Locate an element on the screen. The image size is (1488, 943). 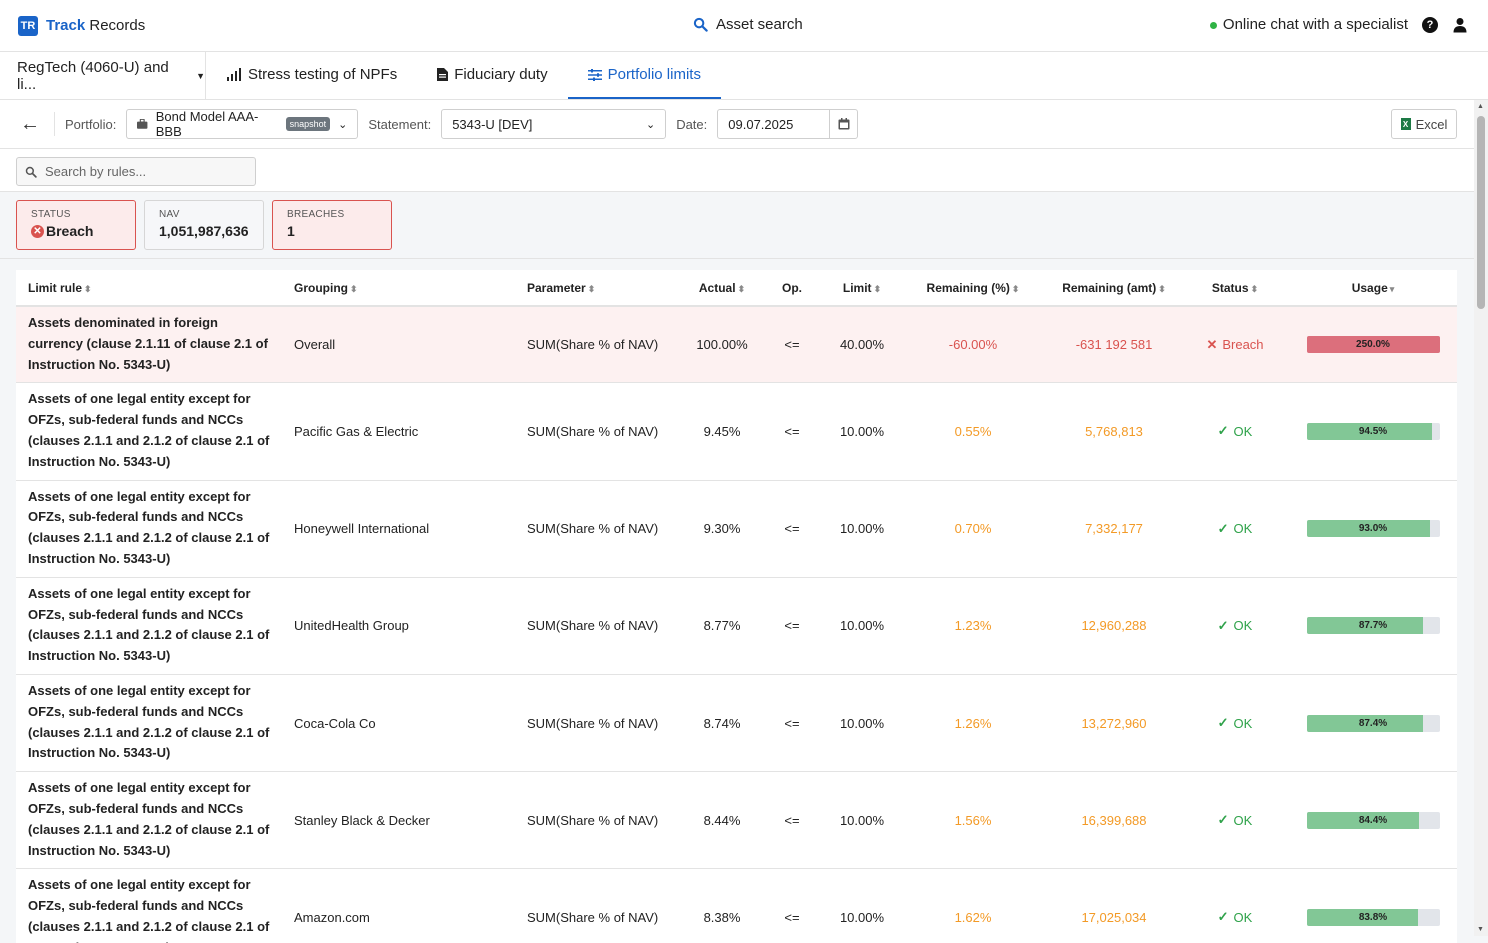
excel-export-button: X Excel is located at coordinates (1424, 124).